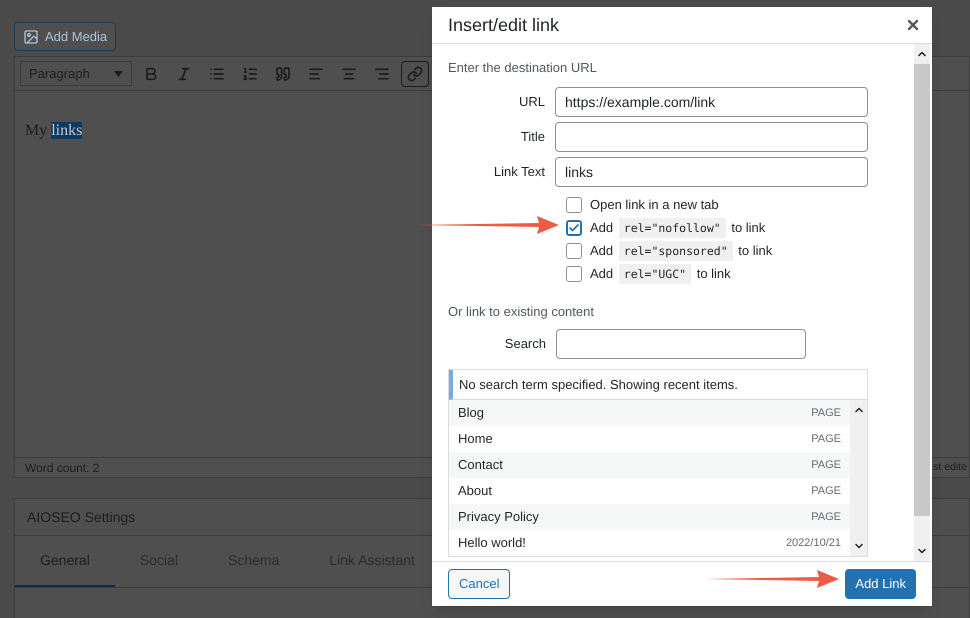 The image size is (970, 618). I want to click on result-type: 2022/10/21, so click(813, 543).